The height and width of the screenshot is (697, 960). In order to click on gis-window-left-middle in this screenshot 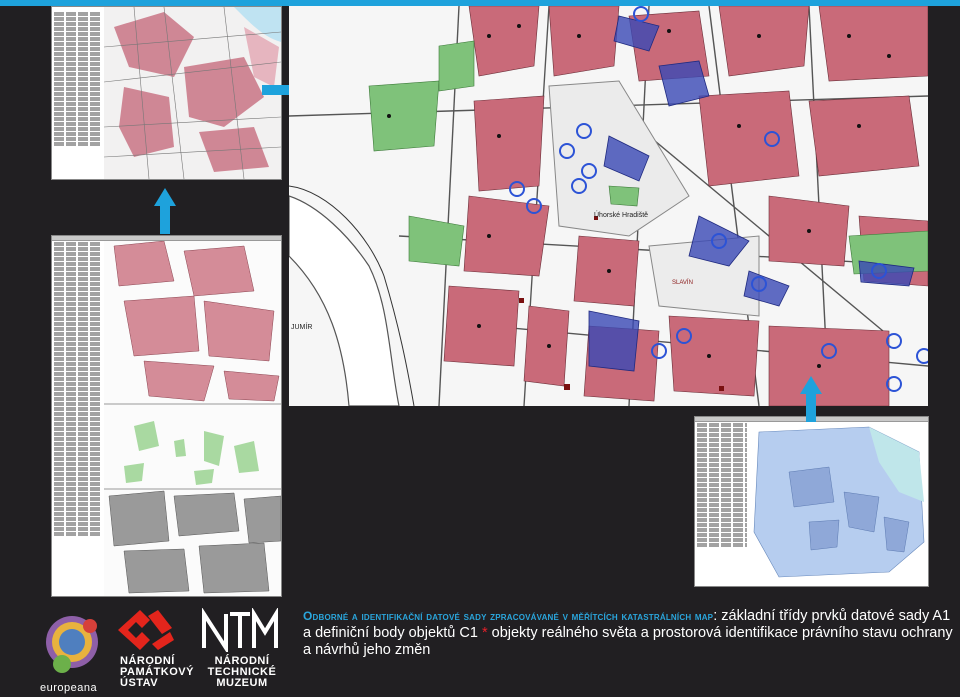, I will do `click(166, 416)`.